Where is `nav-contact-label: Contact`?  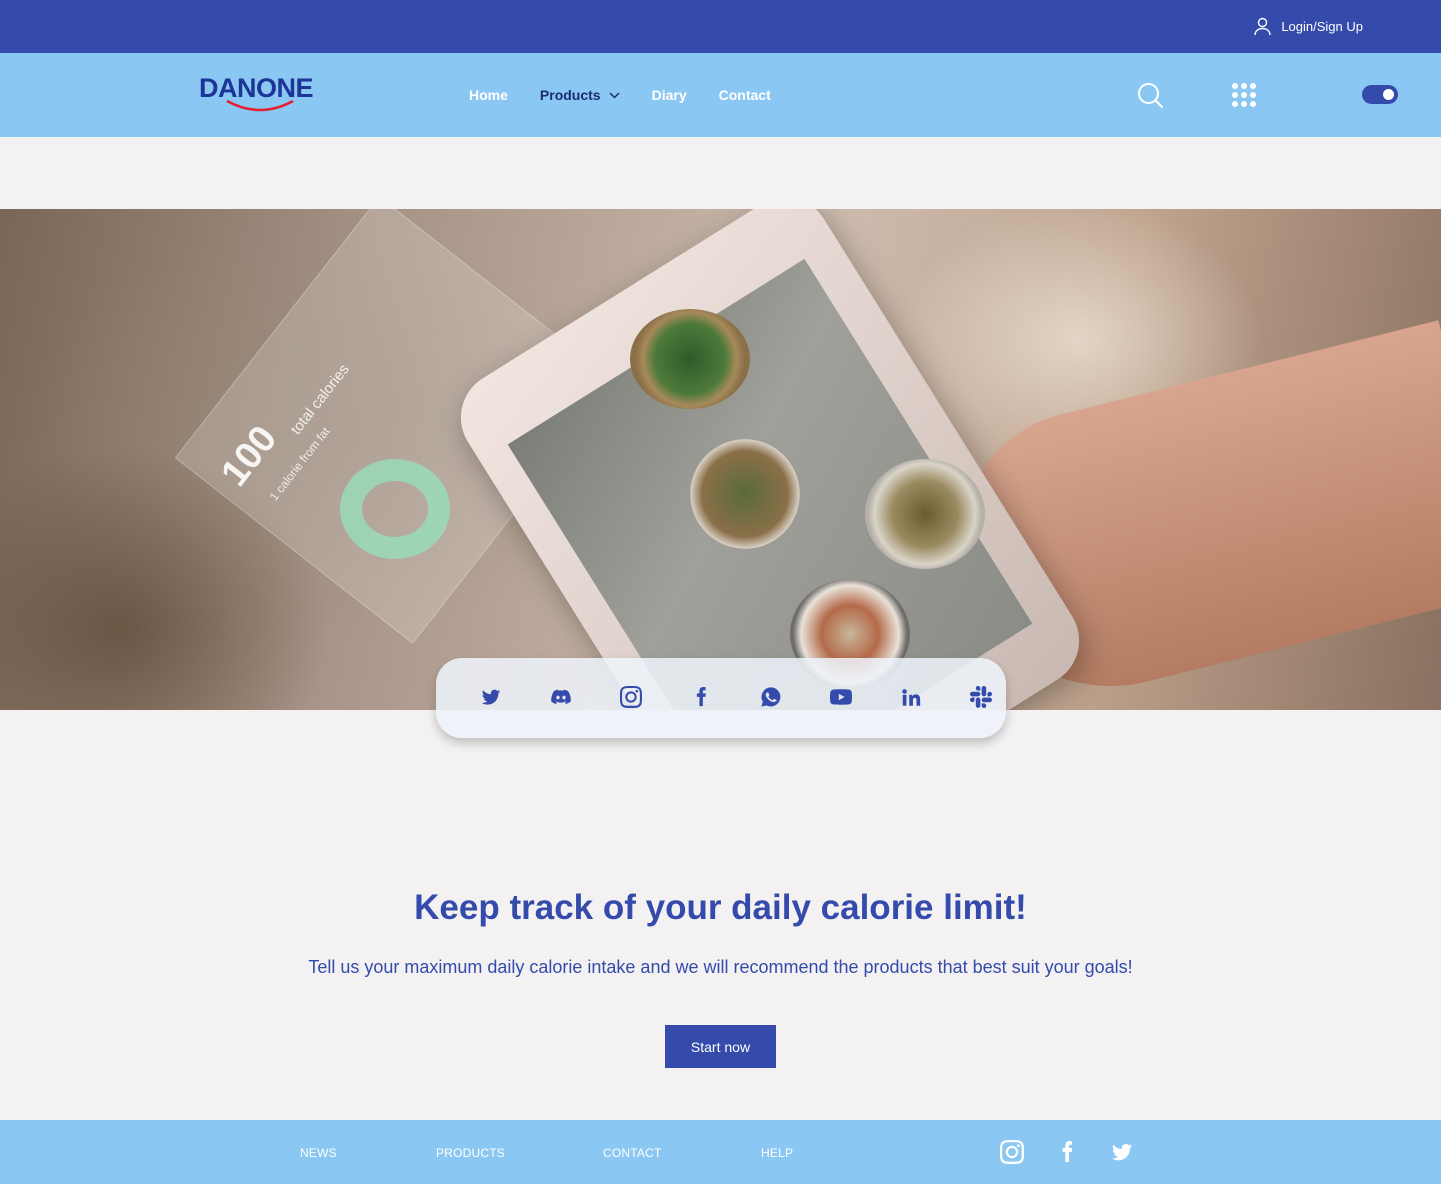 nav-contact-label: Contact is located at coordinates (744, 95).